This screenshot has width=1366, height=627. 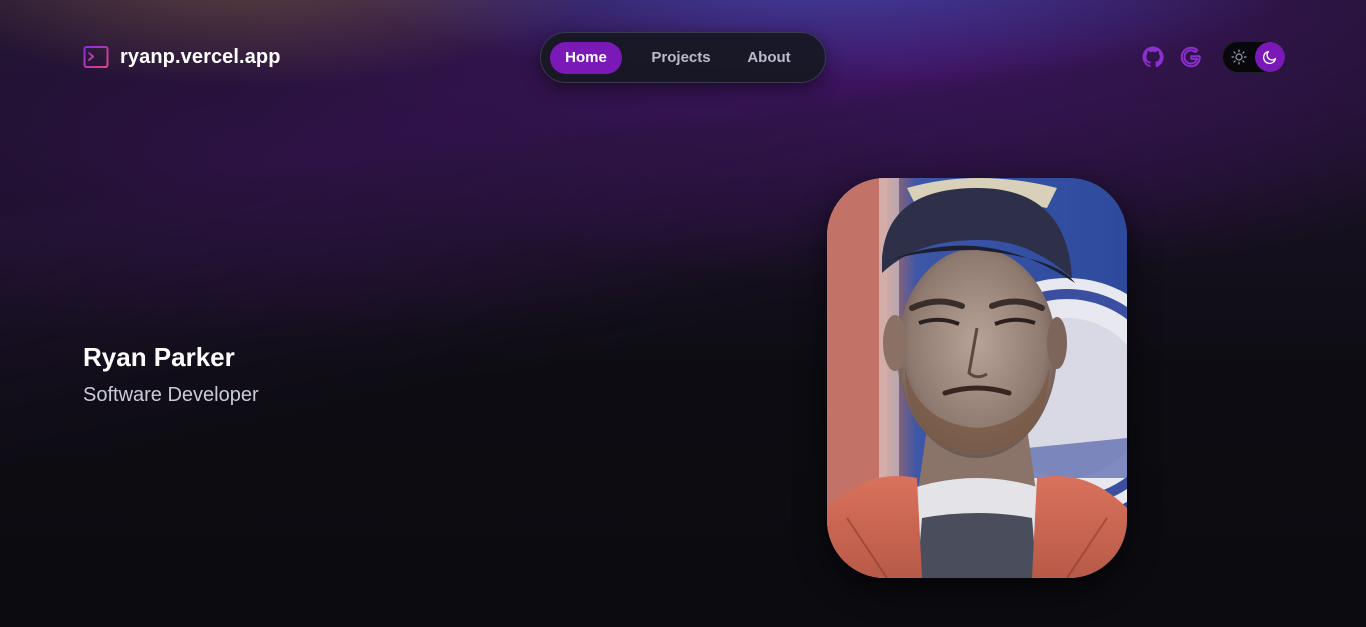 I want to click on sun-icon, so click(x=1239, y=57).